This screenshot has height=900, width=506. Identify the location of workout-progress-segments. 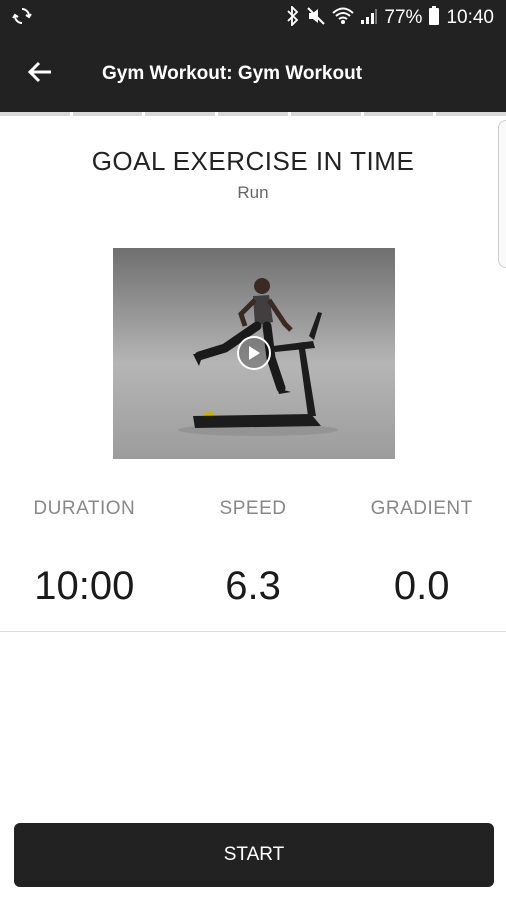
(253, 116).